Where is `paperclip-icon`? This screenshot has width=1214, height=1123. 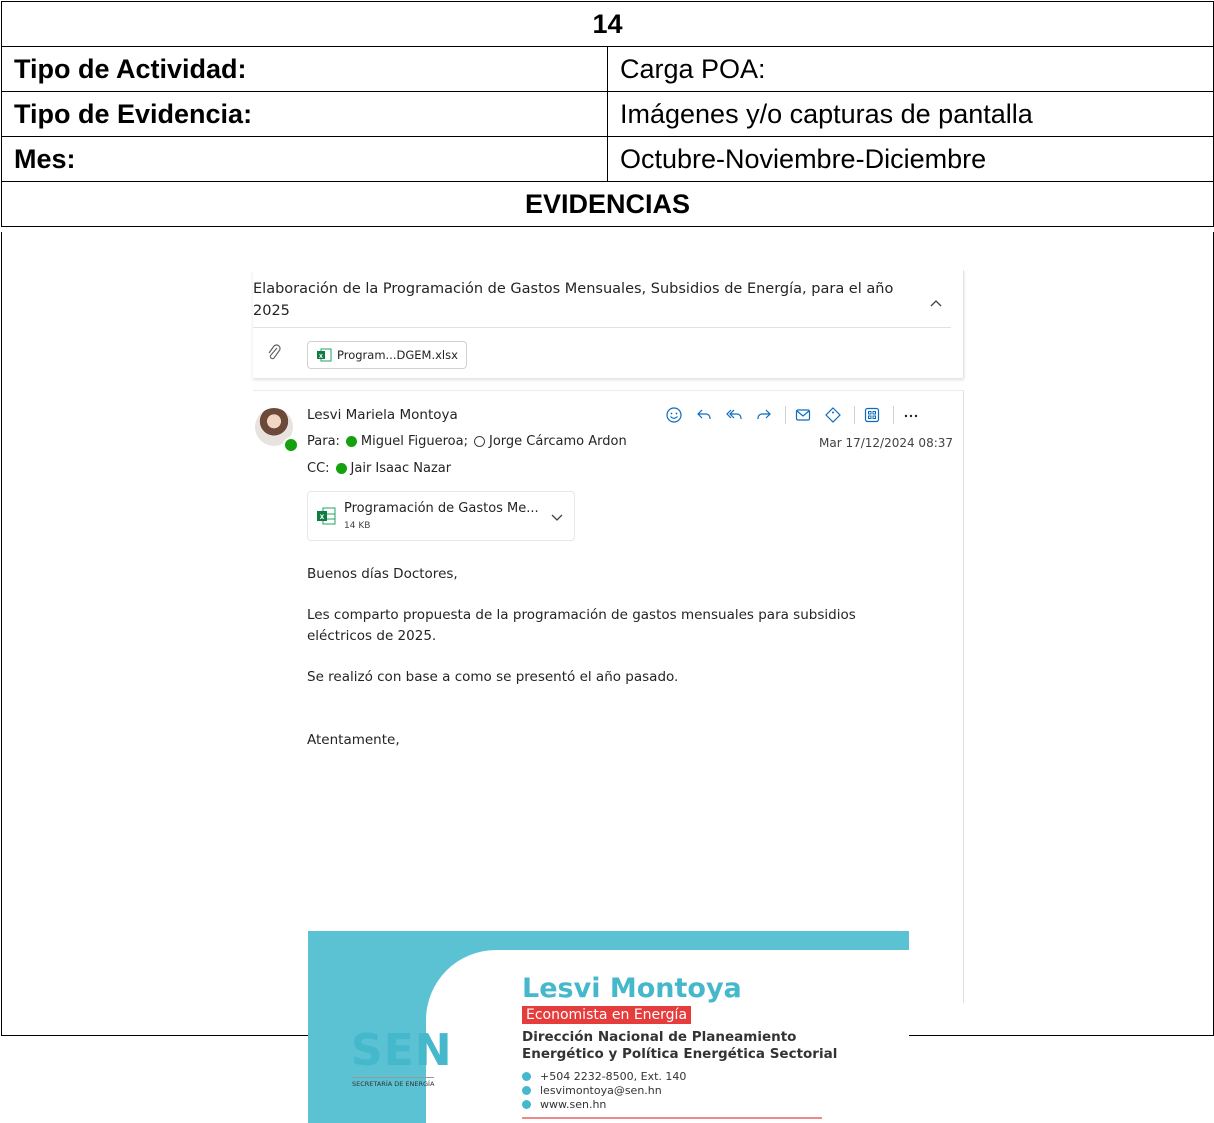
paperclip-icon is located at coordinates (274, 352).